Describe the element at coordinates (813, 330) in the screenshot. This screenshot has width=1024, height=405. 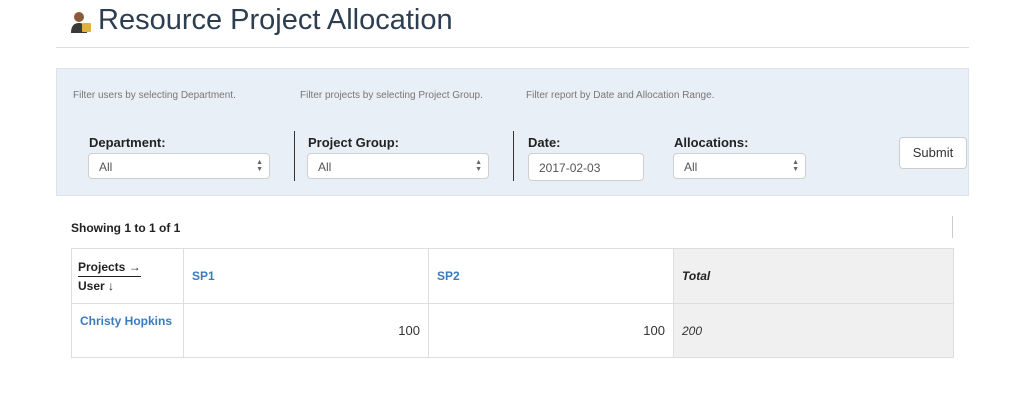
I see `total-cell: 200` at that location.